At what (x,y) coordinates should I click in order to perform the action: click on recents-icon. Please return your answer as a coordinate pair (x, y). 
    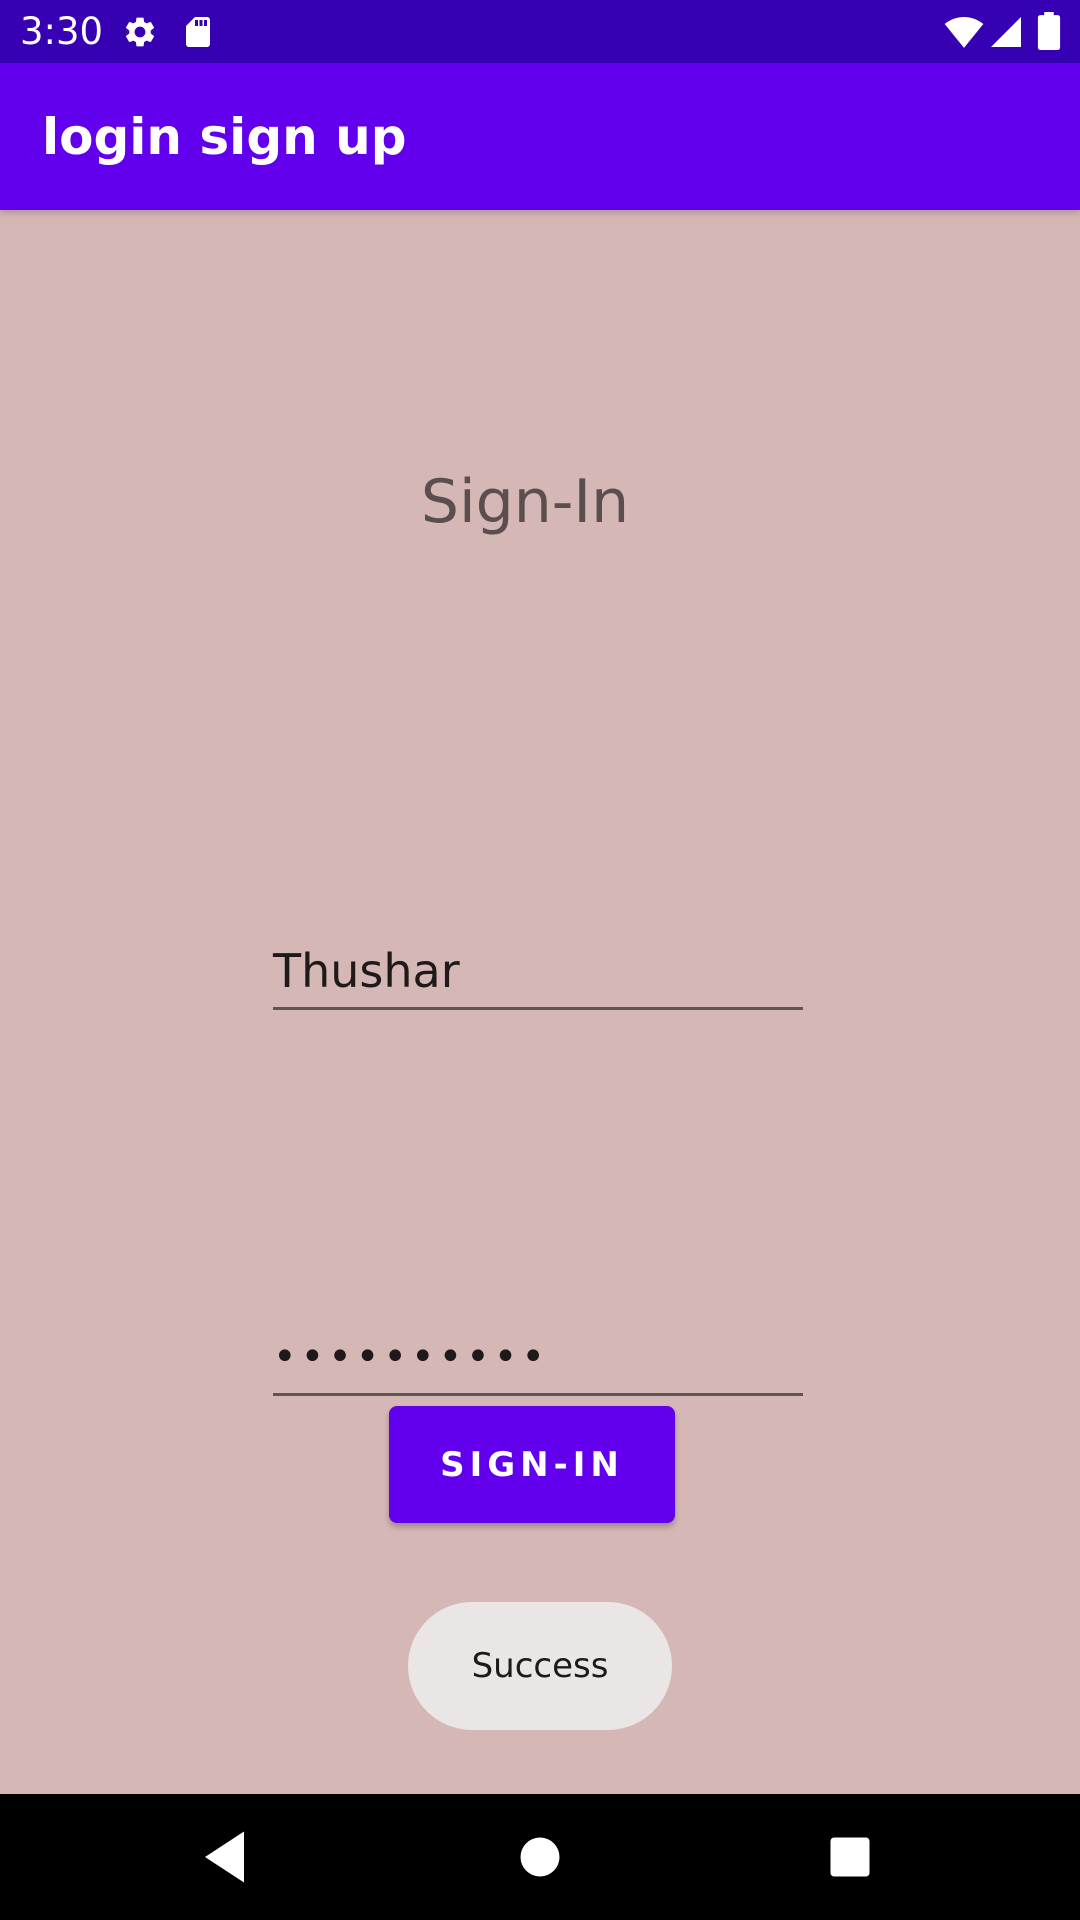
    Looking at the image, I should click on (850, 1857).